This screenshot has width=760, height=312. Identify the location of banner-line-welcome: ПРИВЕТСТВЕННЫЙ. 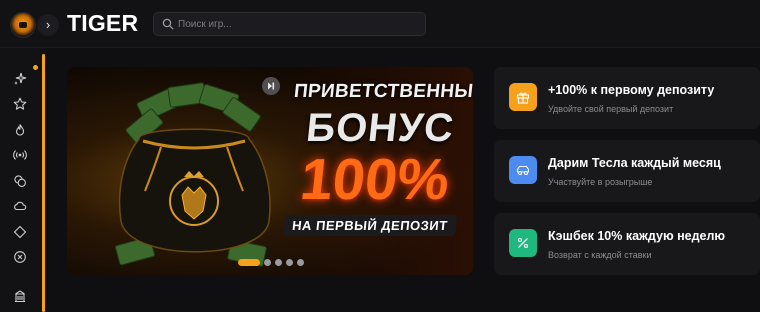
(382, 91).